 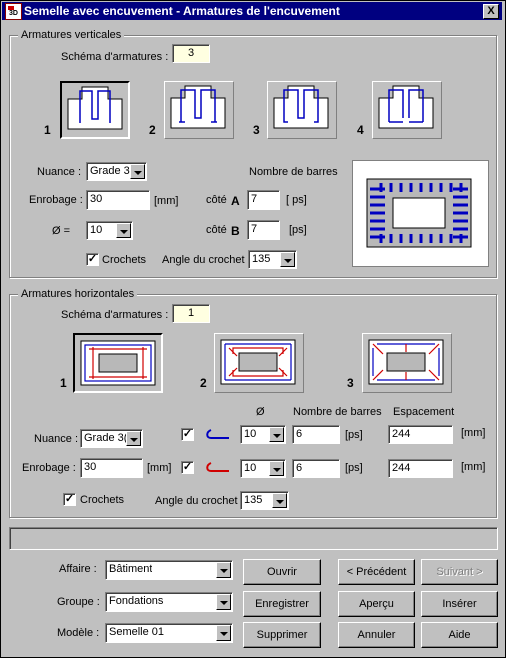 I want to click on vert-cote-a-input: 7, so click(x=263, y=200).